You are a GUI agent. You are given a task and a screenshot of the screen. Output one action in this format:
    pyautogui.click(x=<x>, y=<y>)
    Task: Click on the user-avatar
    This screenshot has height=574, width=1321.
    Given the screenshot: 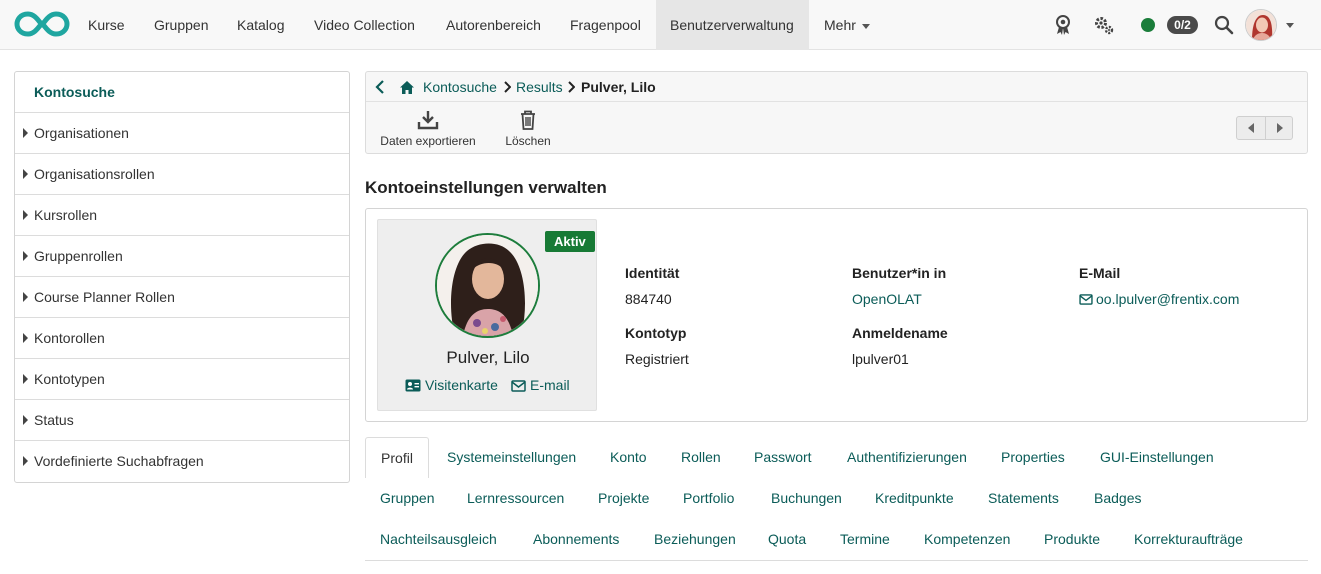 What is the action you would take?
    pyautogui.click(x=1261, y=25)
    